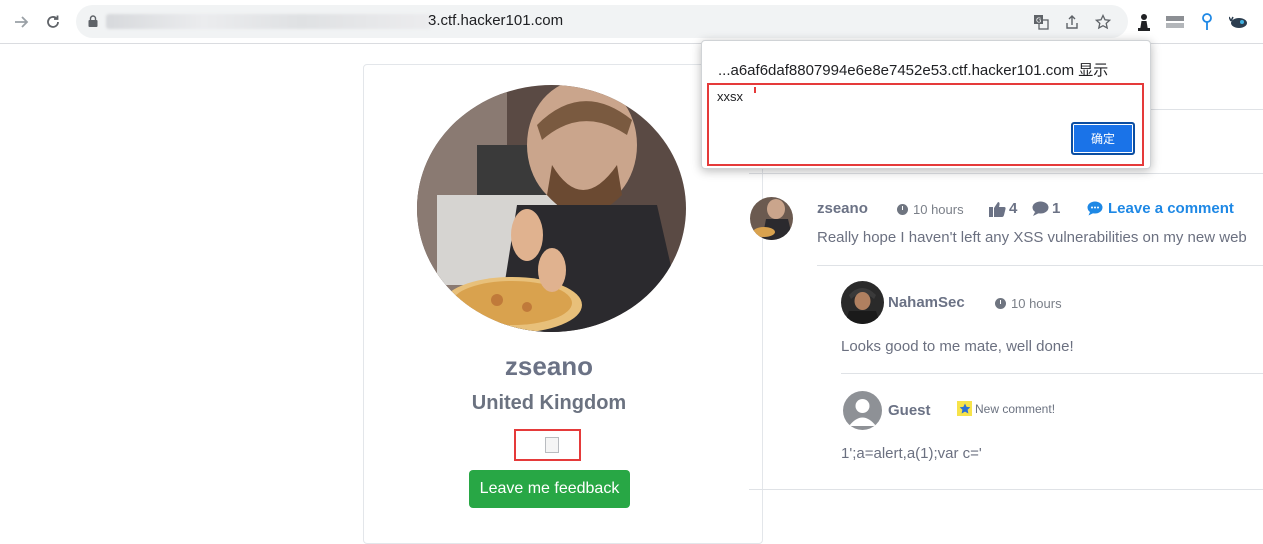 Image resolution: width=1263 pixels, height=544 pixels. I want to click on new-comment-label: New comment!, so click(1015, 408).